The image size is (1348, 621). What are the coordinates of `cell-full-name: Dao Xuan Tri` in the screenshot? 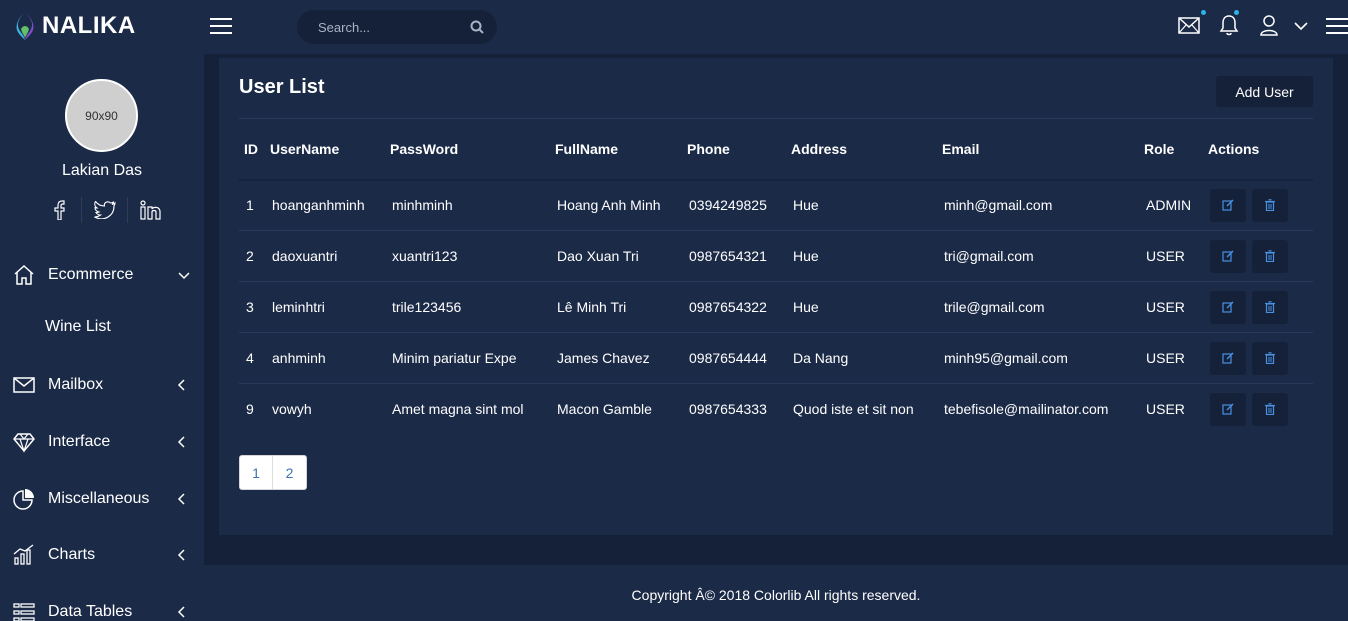 It's located at (598, 256).